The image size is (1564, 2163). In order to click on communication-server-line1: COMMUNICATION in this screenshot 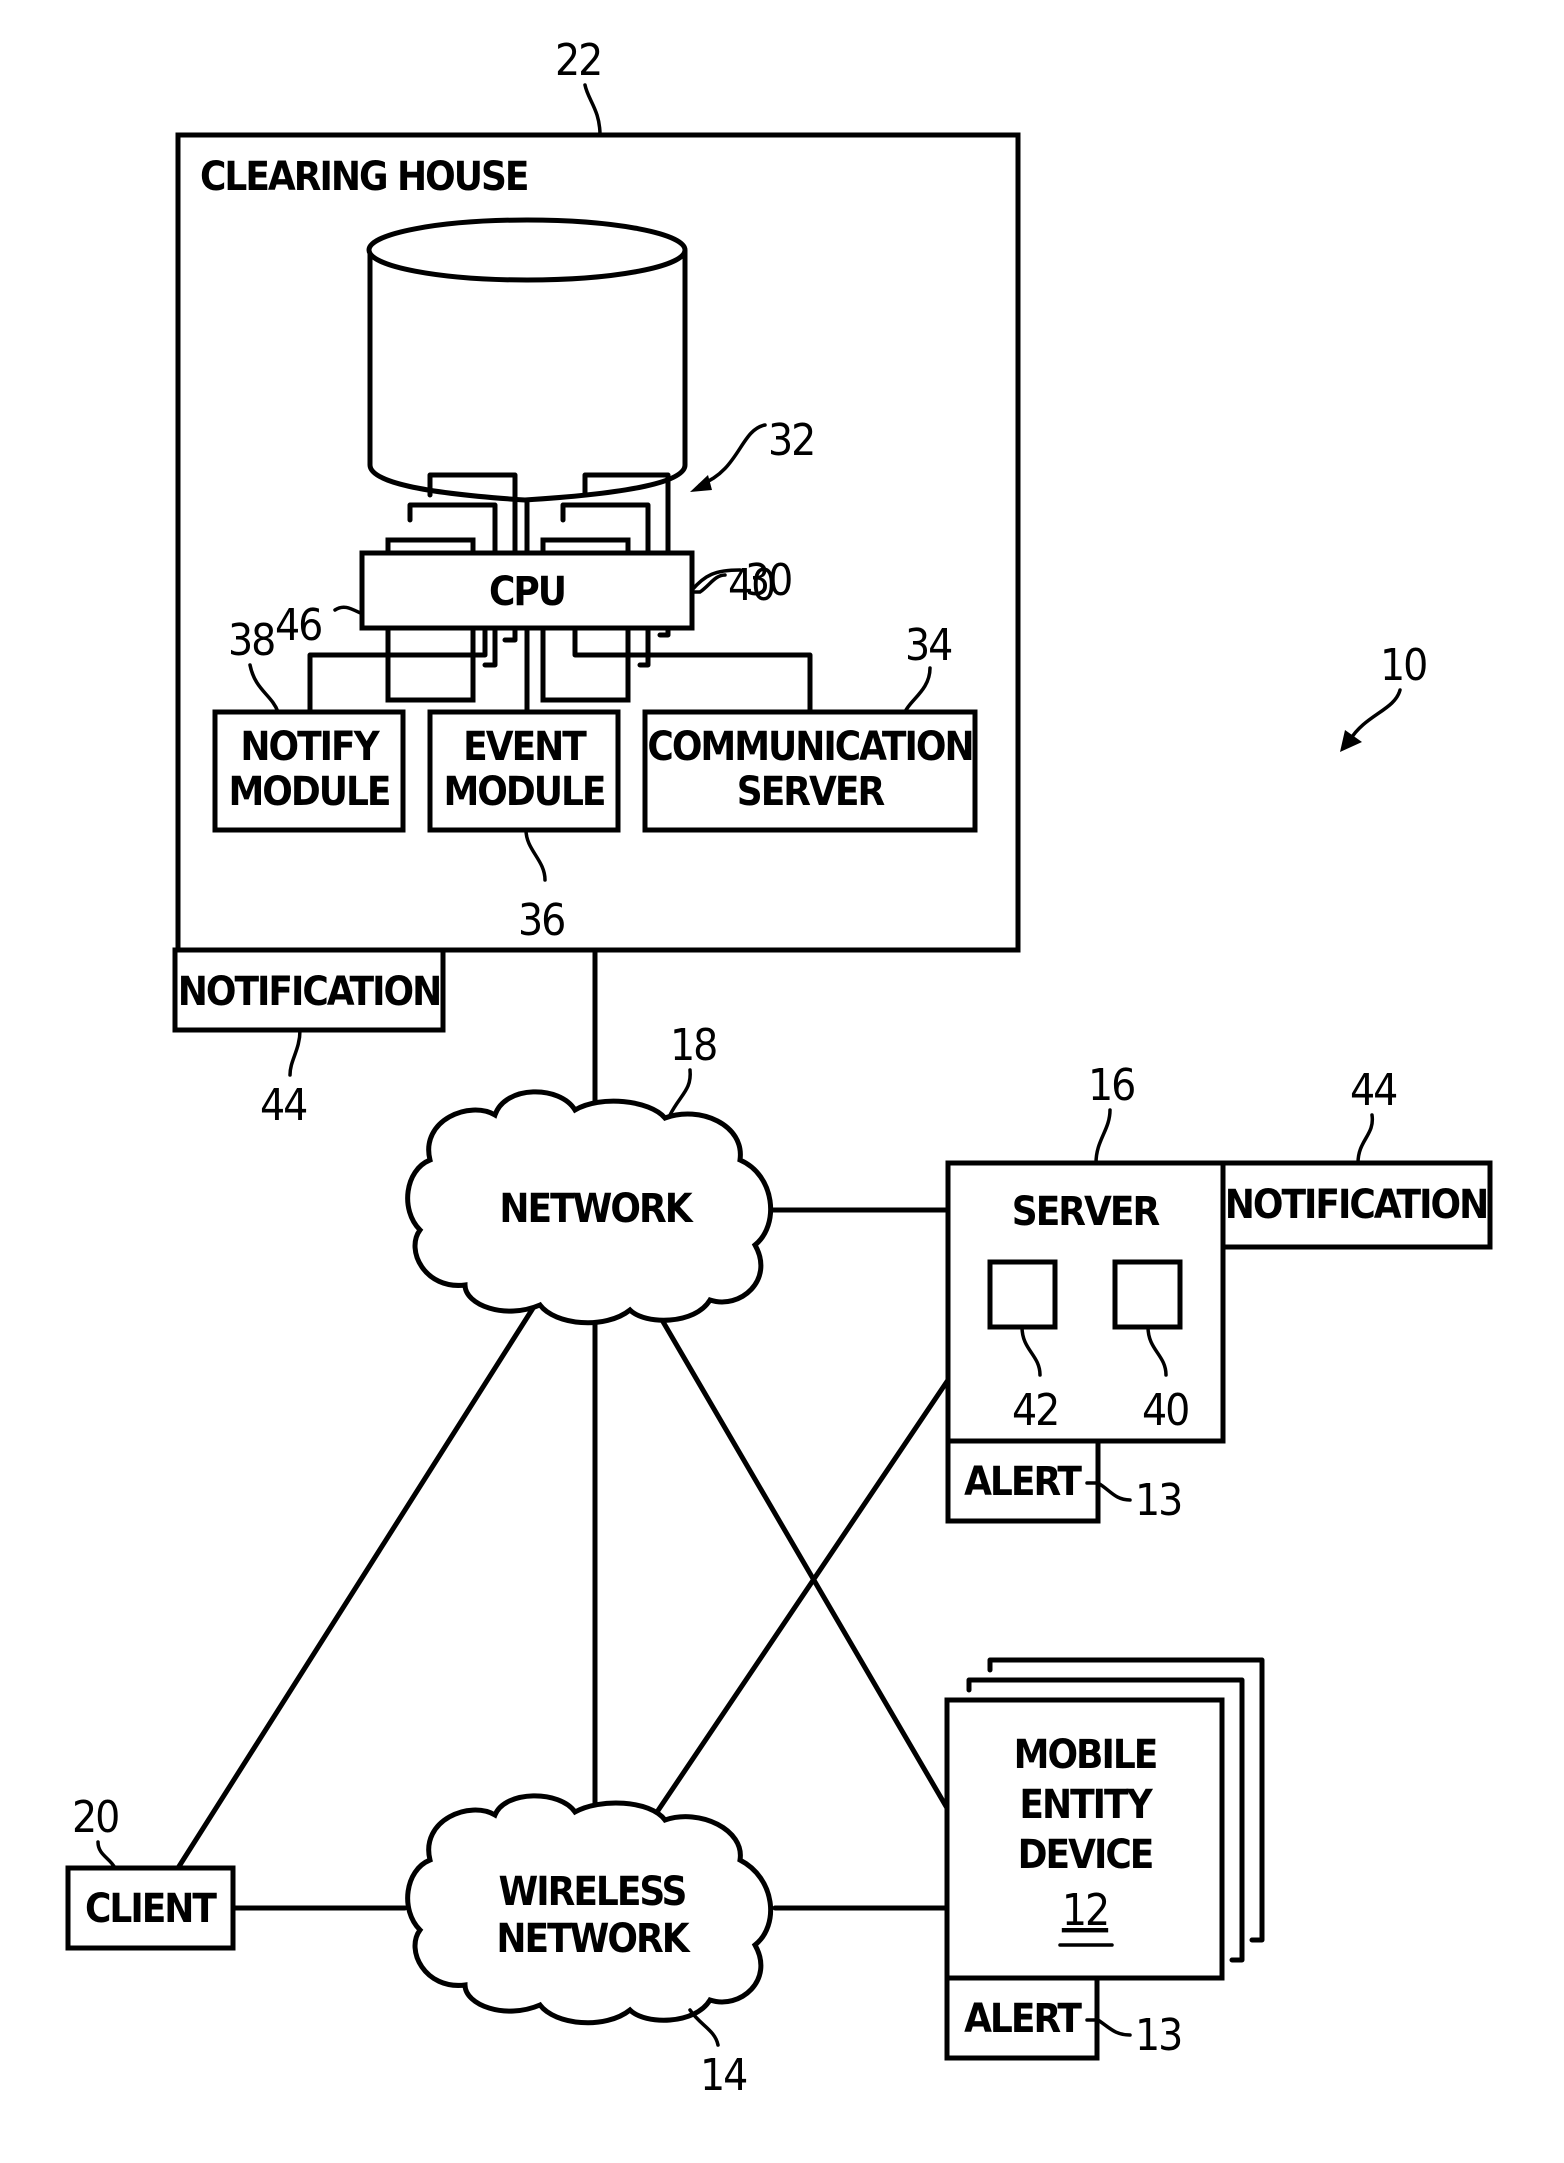, I will do `click(809, 747)`.